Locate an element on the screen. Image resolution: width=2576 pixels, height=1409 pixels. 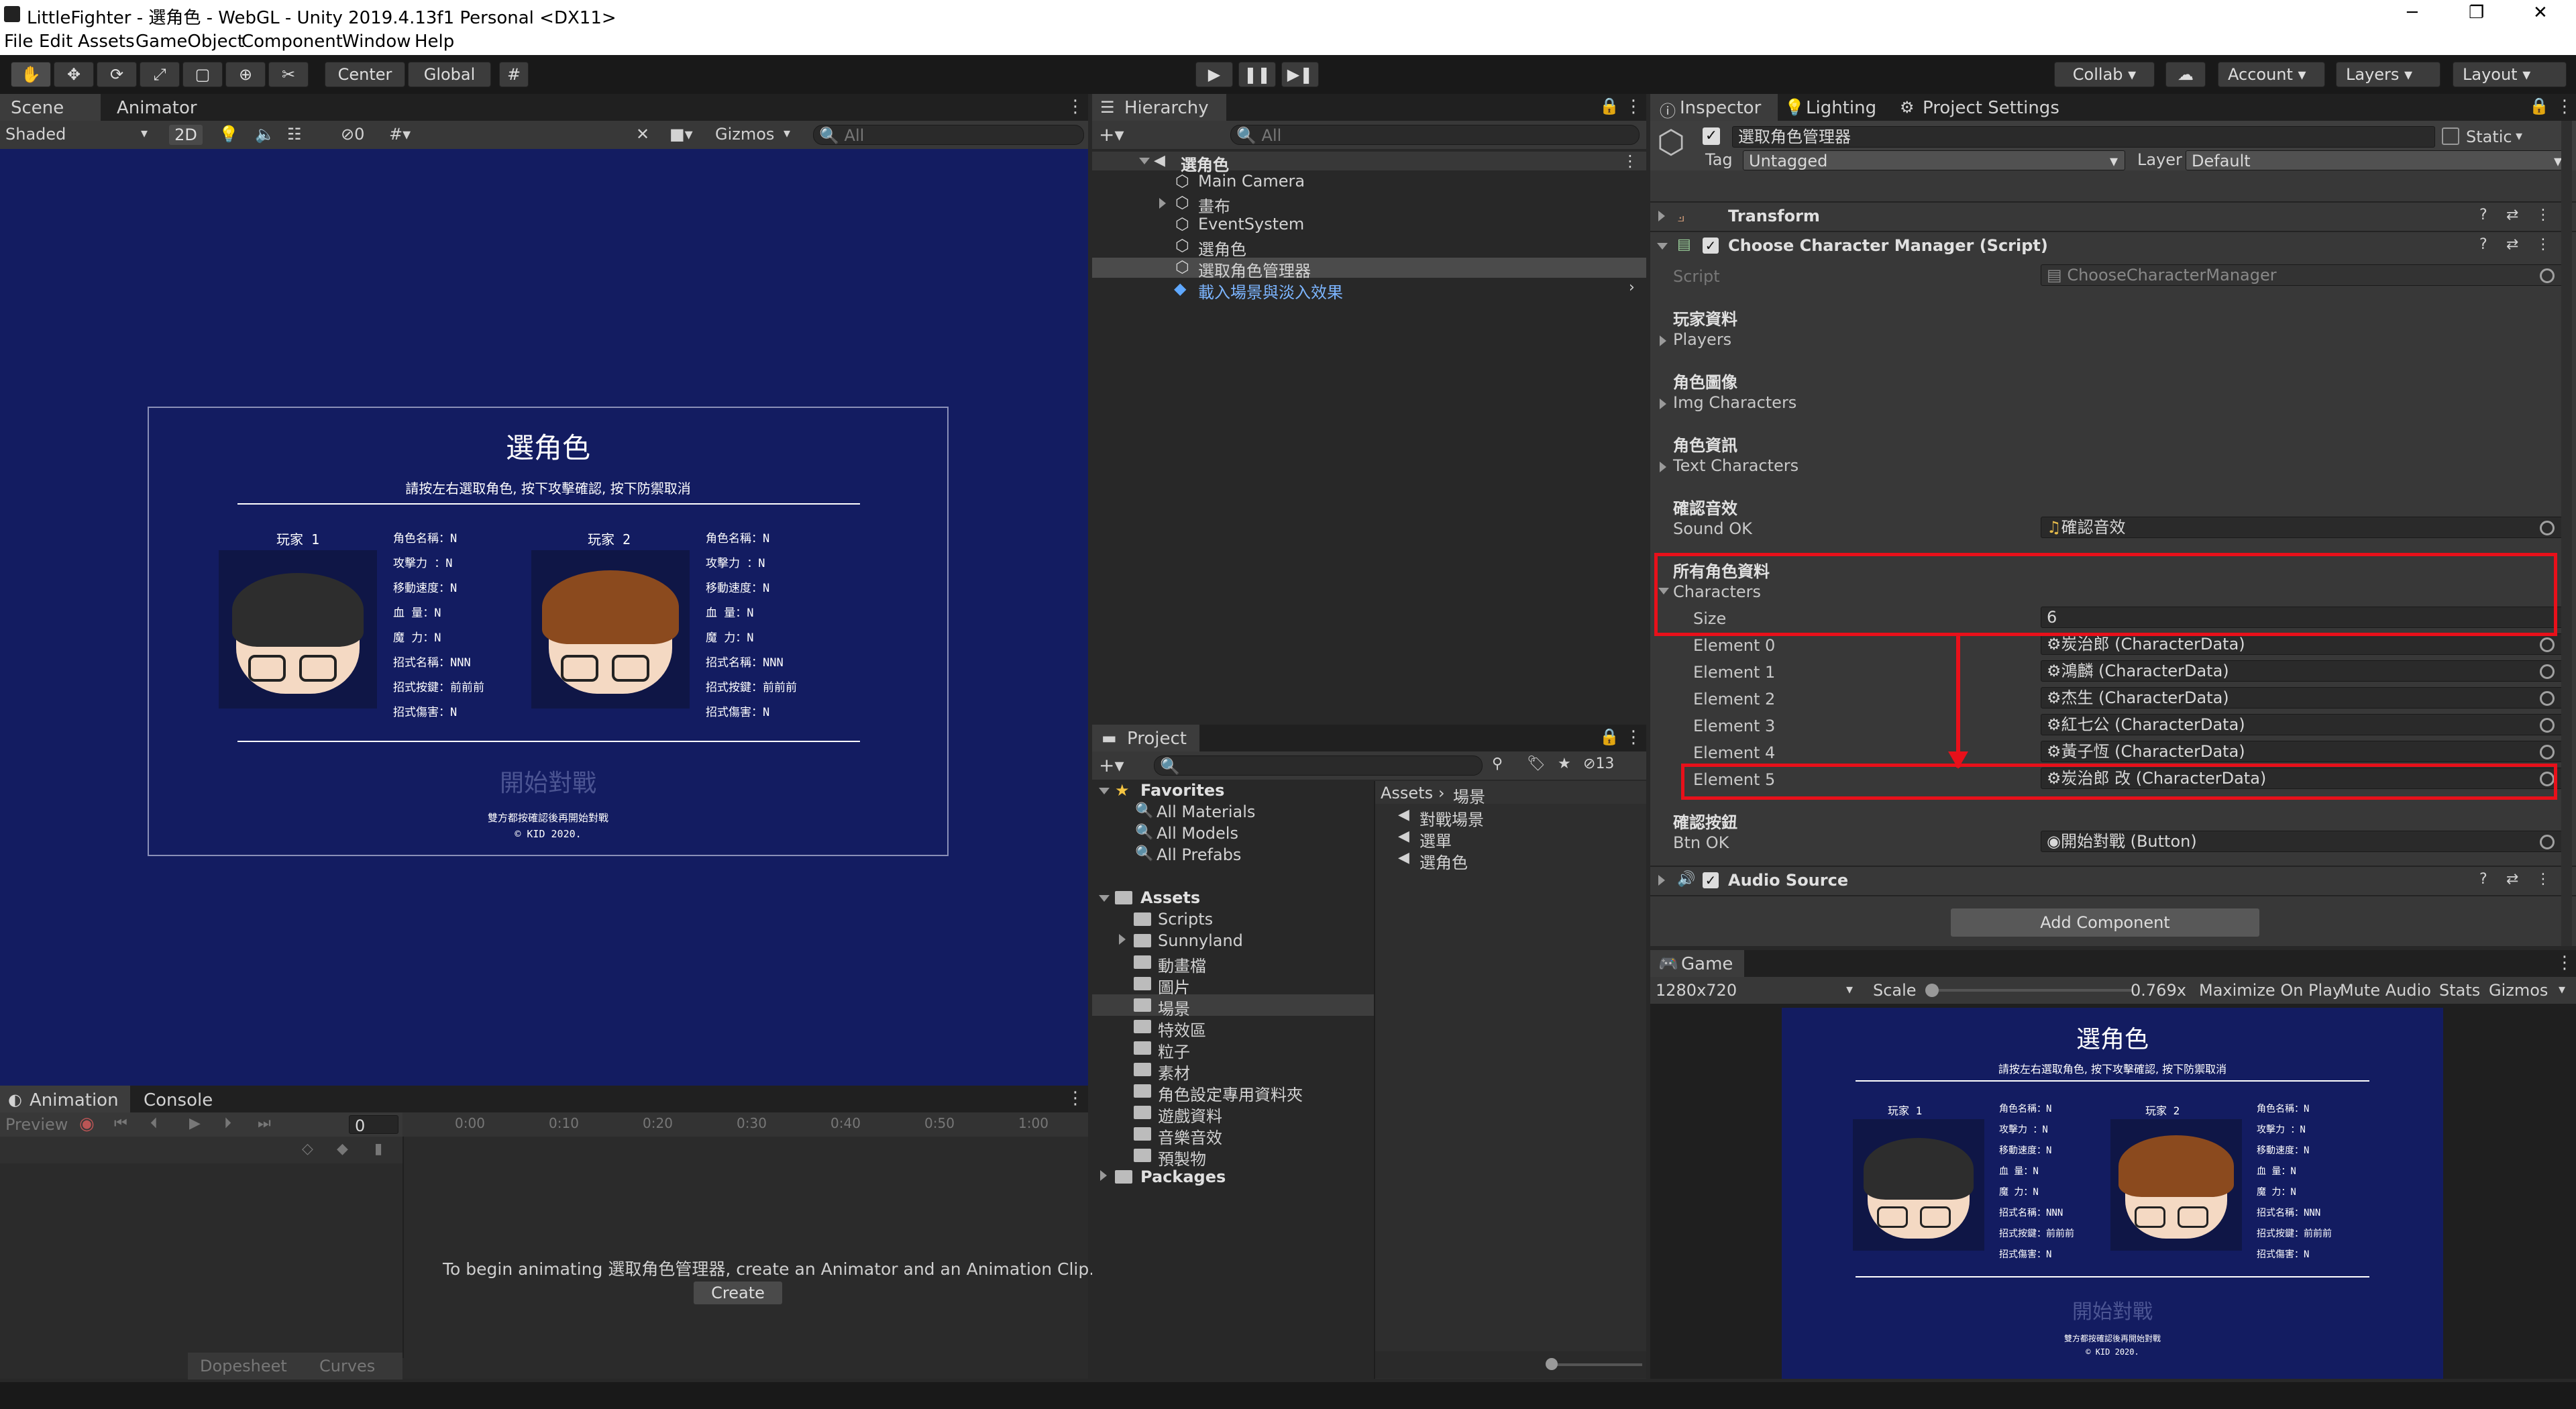
account-dropdown: Account ▾ is located at coordinates (2271, 74).